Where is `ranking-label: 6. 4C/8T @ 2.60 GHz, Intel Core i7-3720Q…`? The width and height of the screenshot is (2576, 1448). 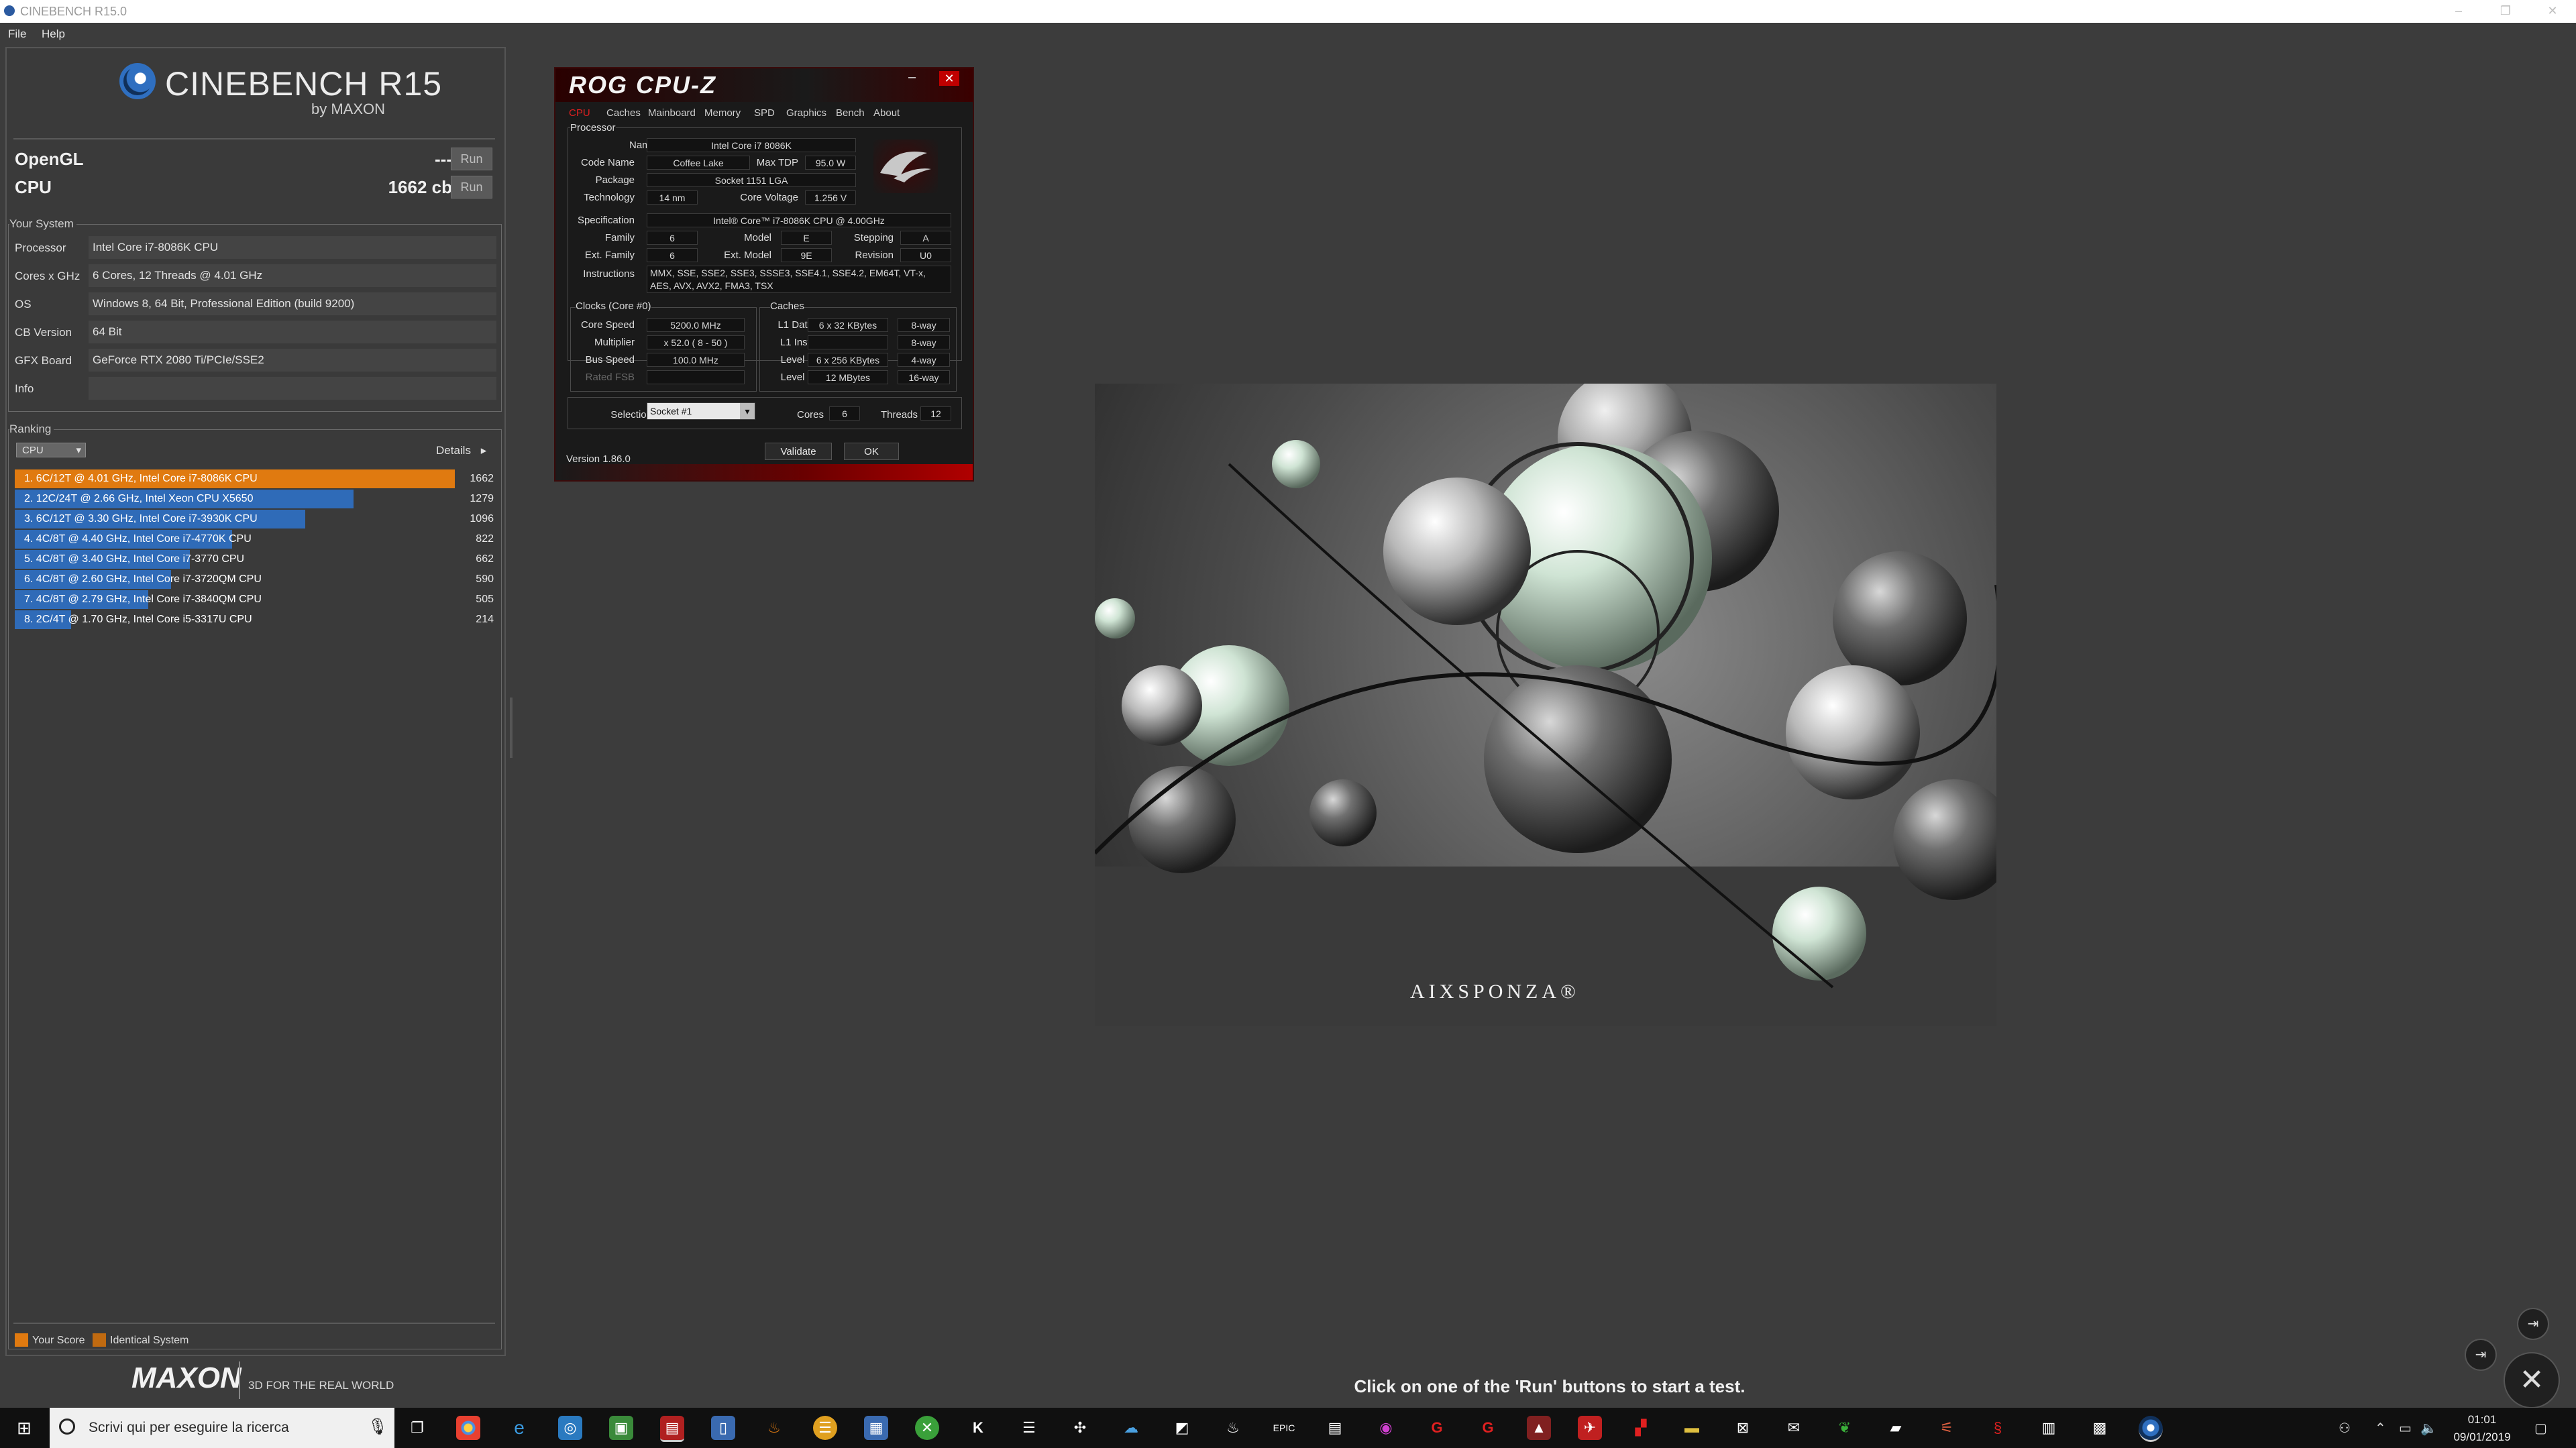
ranking-label: 6. 4C/8T @ 2.60 GHz, Intel Core i7-3720Q… is located at coordinates (143, 579).